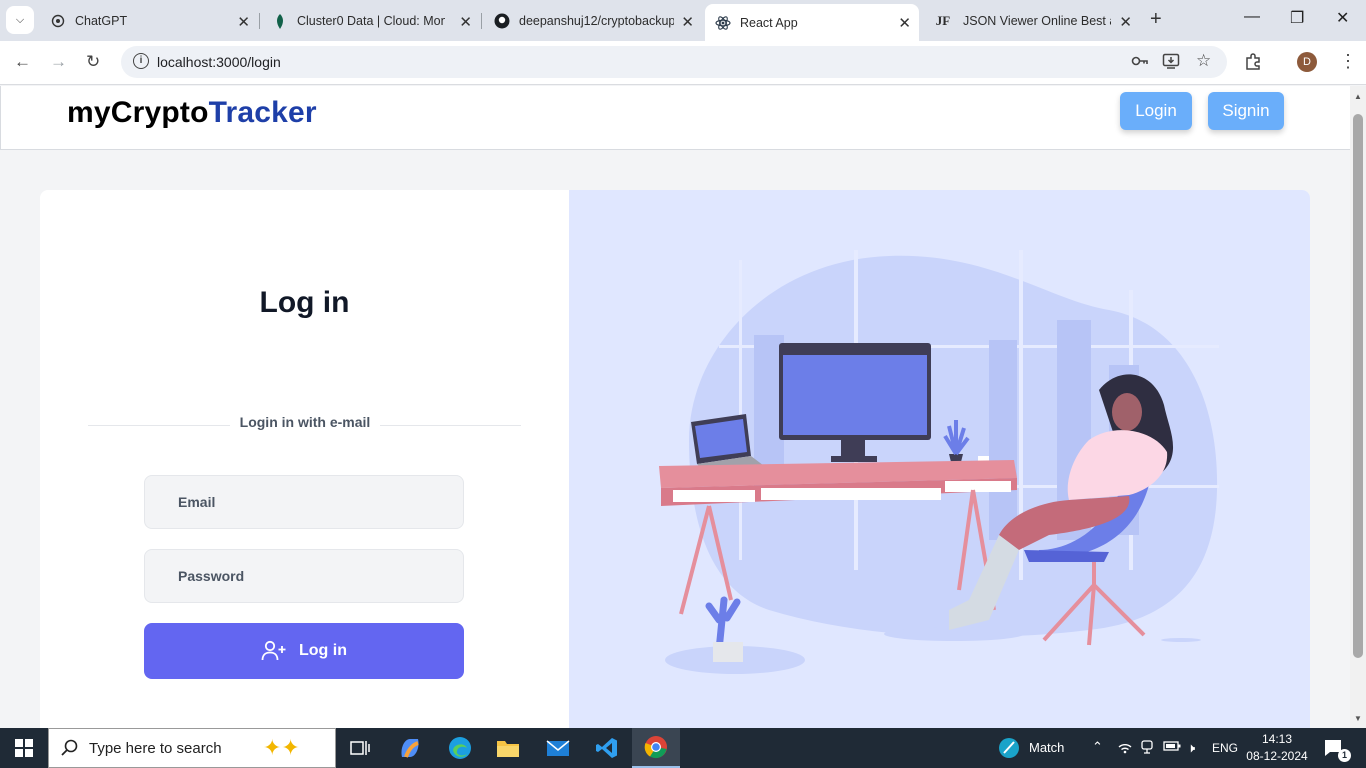 The image size is (1366, 768). What do you see at coordinates (281, 747) in the screenshot?
I see `copilot-sparkle-icon: ✦✦` at bounding box center [281, 747].